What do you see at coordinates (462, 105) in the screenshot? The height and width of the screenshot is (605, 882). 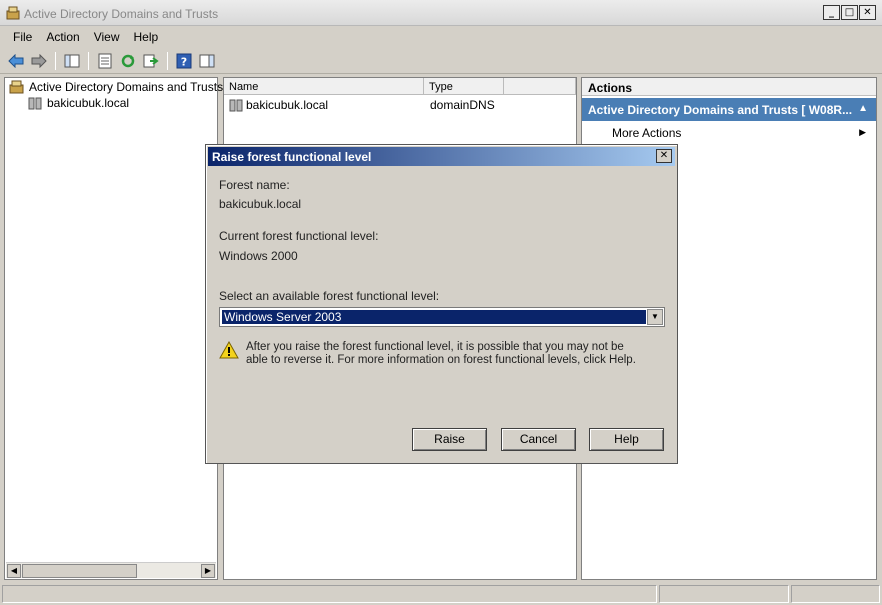 I see `list-item-type: domainDNS` at bounding box center [462, 105].